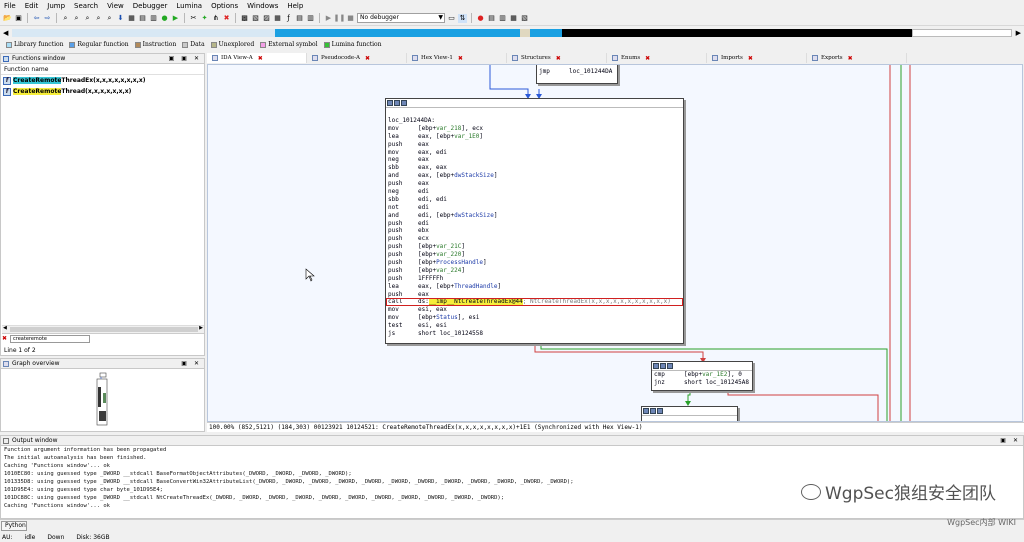  Describe the element at coordinates (534, 287) in the screenshot. I see `asm-line: lea eax, [ebp+ThreadHandle]` at that location.